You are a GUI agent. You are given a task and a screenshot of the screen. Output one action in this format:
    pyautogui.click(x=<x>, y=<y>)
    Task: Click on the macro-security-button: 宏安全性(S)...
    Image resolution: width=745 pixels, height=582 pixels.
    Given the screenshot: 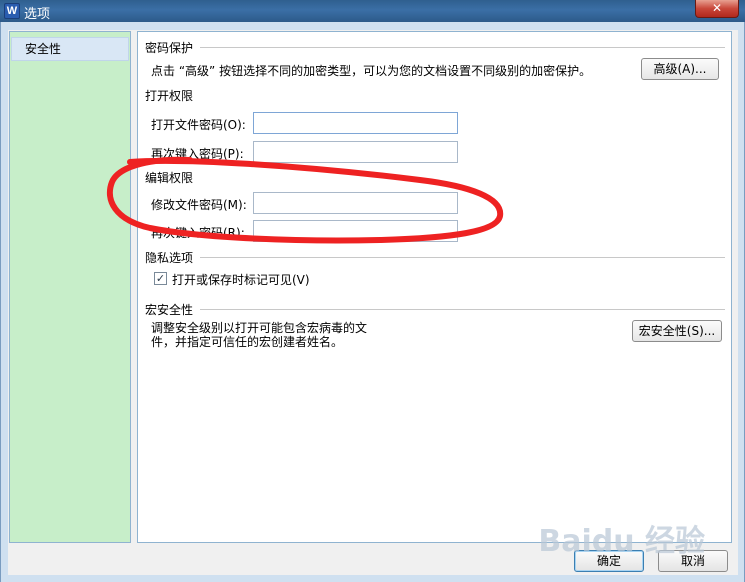 What is the action you would take?
    pyautogui.click(x=677, y=331)
    